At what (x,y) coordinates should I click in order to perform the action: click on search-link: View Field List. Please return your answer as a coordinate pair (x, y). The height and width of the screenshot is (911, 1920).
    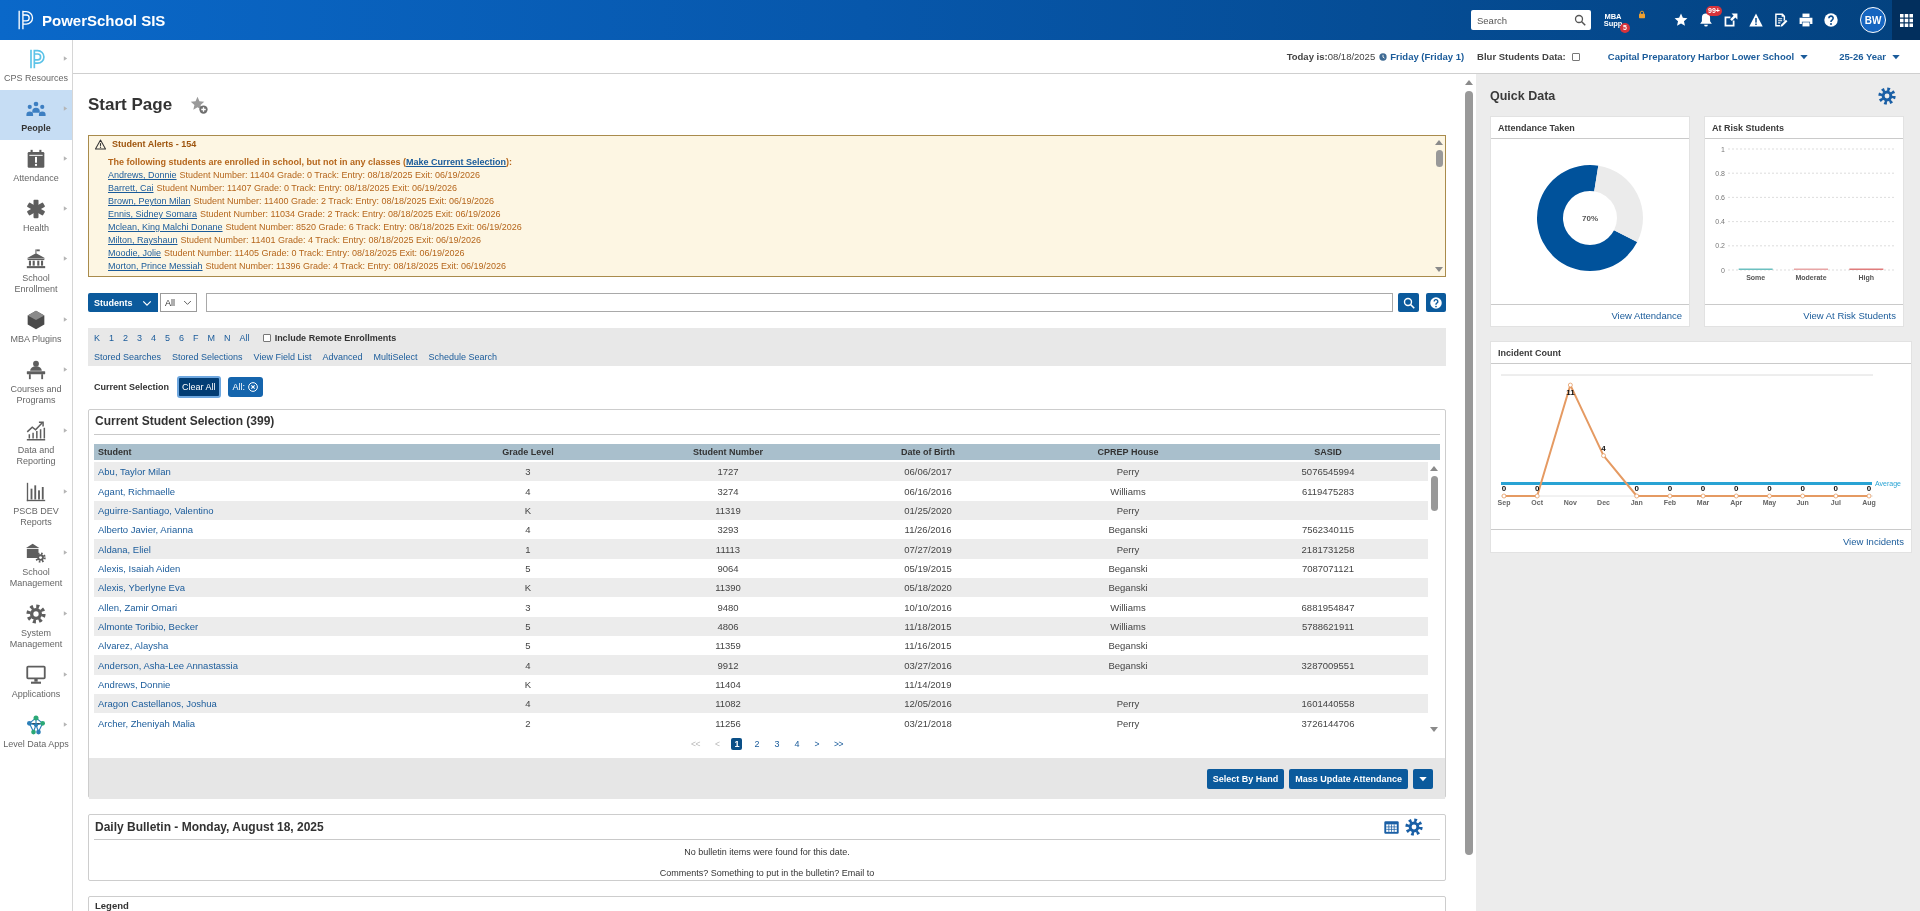
    Looking at the image, I should click on (282, 356).